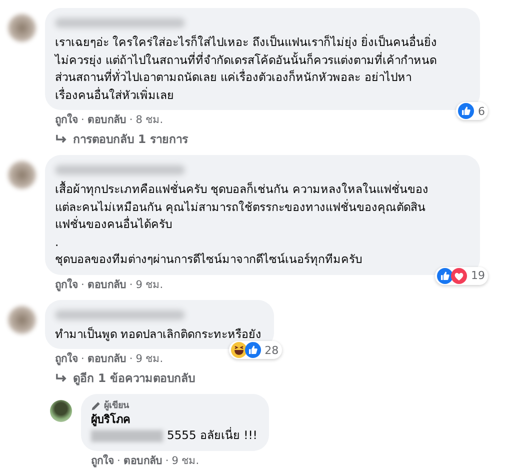  What do you see at coordinates (174, 419) in the screenshot?
I see `author-name: ผู้บริโภค` at bounding box center [174, 419].